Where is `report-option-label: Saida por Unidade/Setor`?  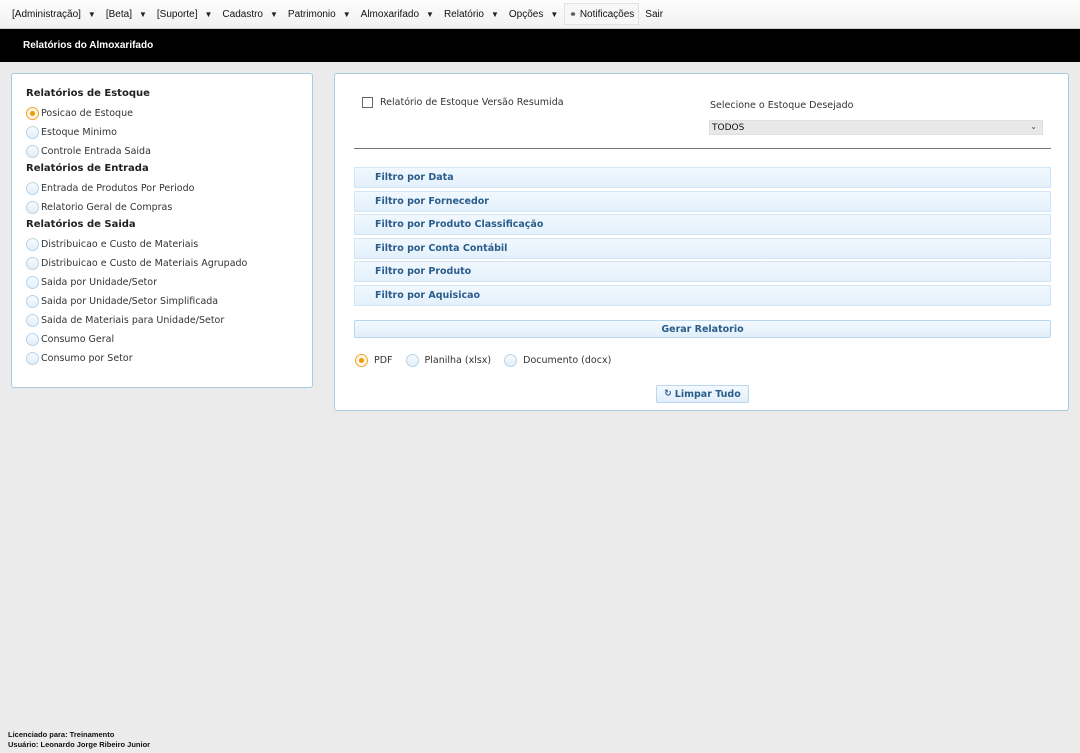
report-option-label: Saida por Unidade/Setor is located at coordinates (99, 282).